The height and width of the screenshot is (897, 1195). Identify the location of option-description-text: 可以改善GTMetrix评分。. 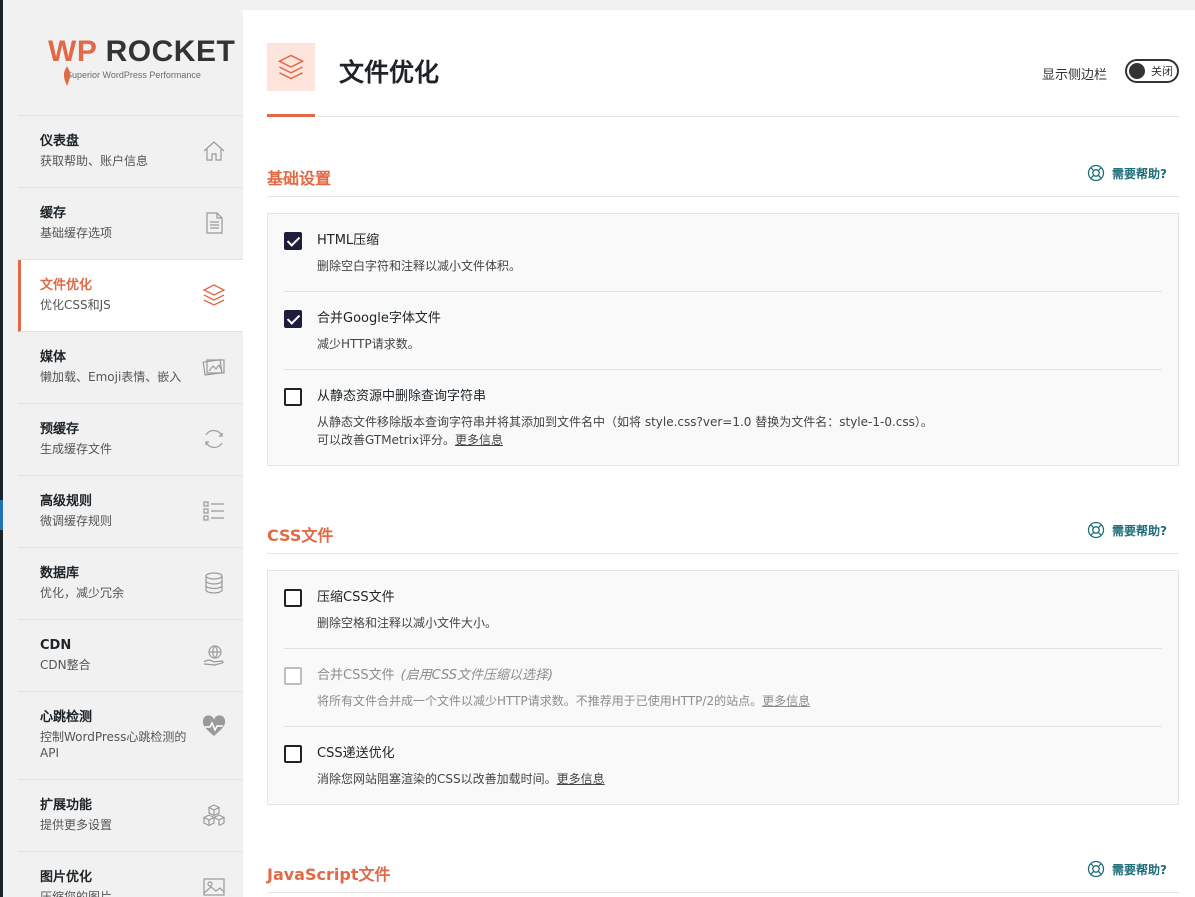
(386, 440).